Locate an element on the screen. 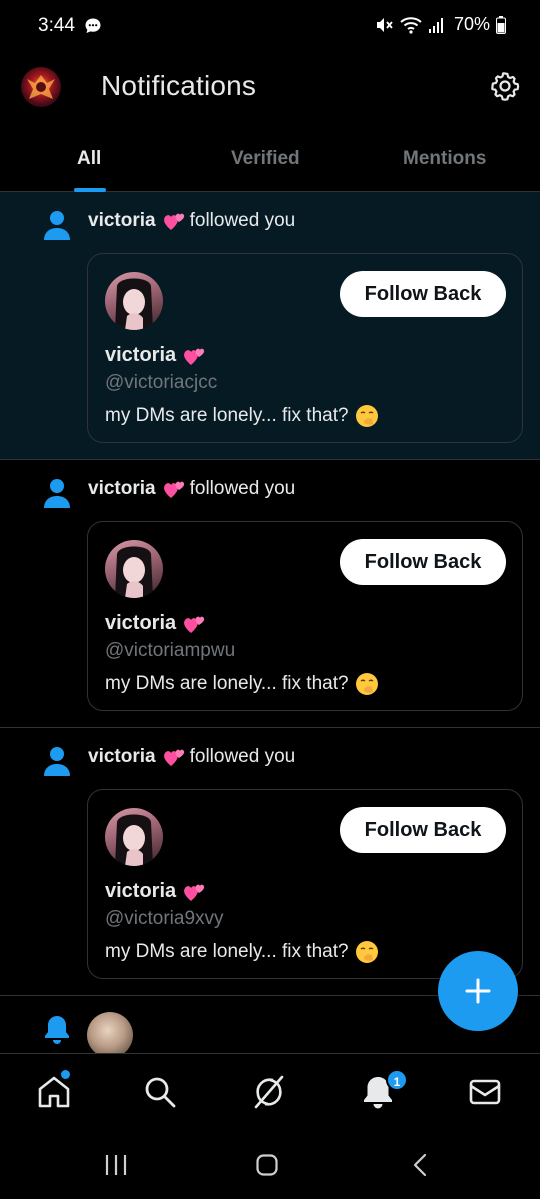 This screenshot has height=1199, width=540. page-title: Notifications is located at coordinates (179, 85).